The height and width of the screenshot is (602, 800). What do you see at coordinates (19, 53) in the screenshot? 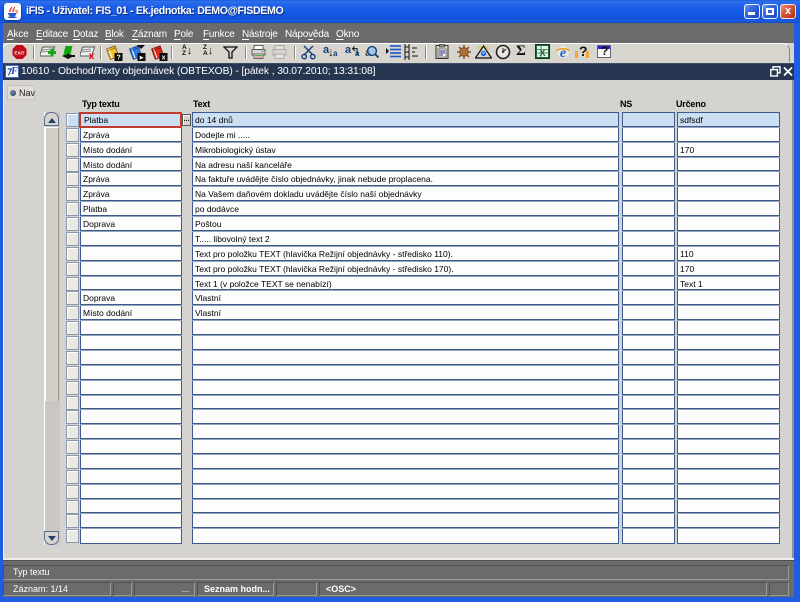
I see `svg-text: EXIT` at bounding box center [19, 53].